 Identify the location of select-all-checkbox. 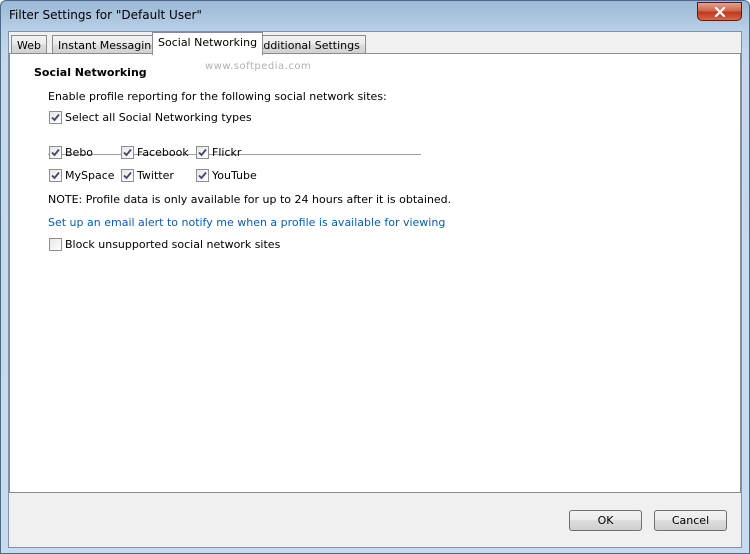
(55, 117).